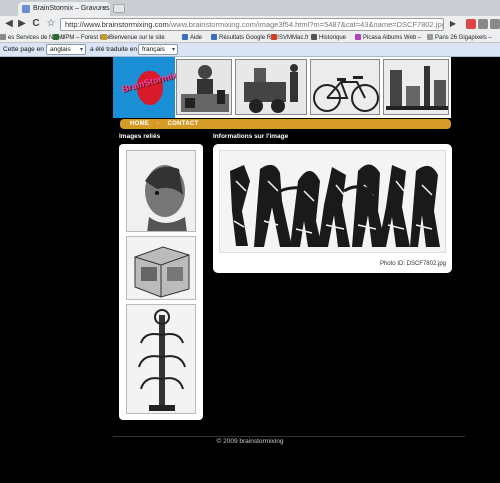  Describe the element at coordinates (483, 24) in the screenshot. I see `page-menu-icon` at that location.